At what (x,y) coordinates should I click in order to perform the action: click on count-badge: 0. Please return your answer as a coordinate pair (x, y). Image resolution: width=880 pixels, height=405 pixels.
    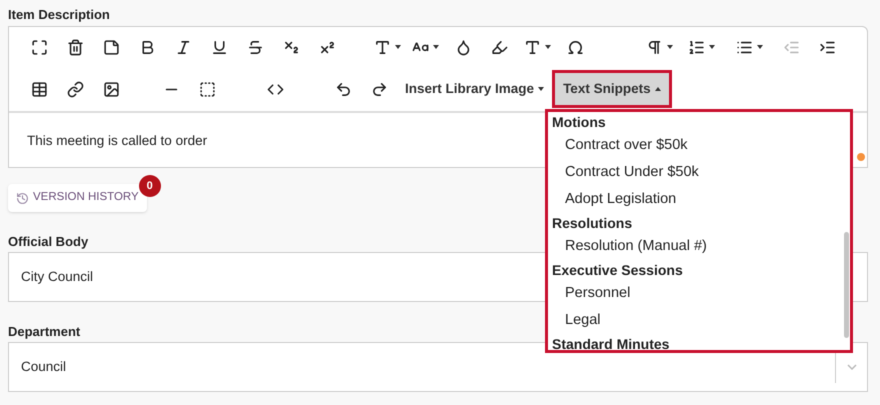
    Looking at the image, I should click on (149, 186).